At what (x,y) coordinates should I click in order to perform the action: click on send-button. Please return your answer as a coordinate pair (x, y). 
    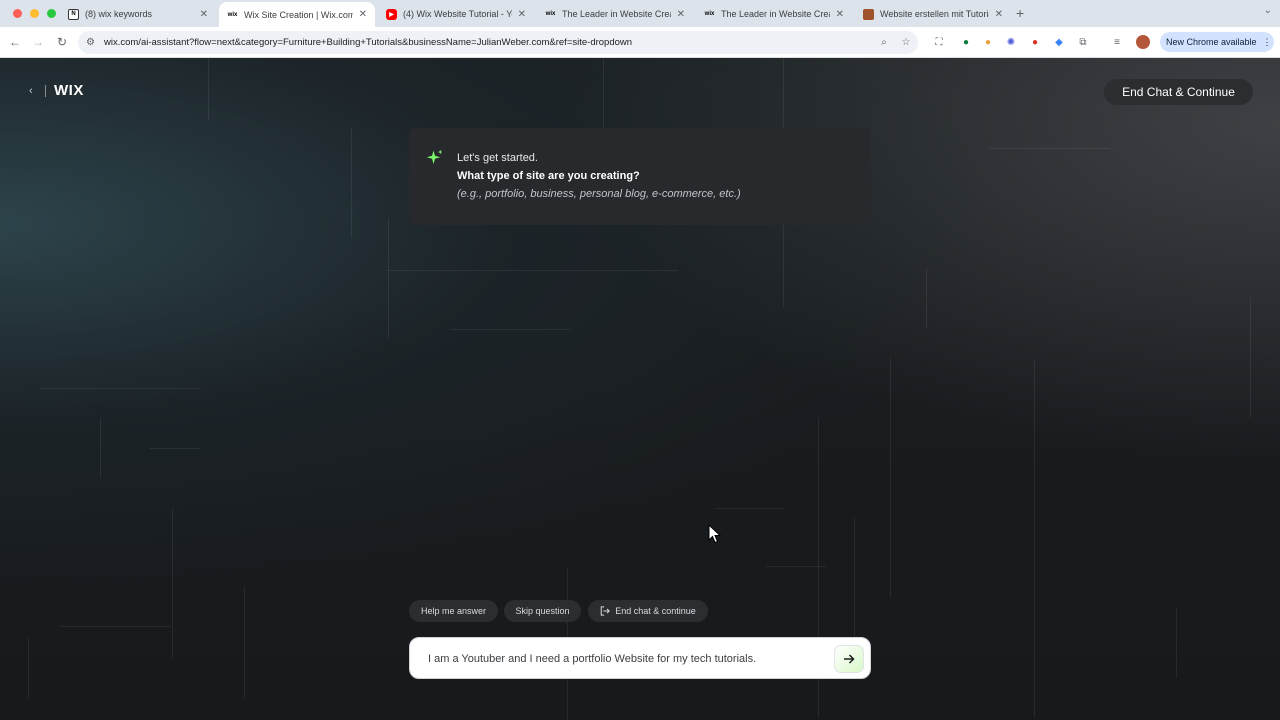
    Looking at the image, I should click on (849, 659).